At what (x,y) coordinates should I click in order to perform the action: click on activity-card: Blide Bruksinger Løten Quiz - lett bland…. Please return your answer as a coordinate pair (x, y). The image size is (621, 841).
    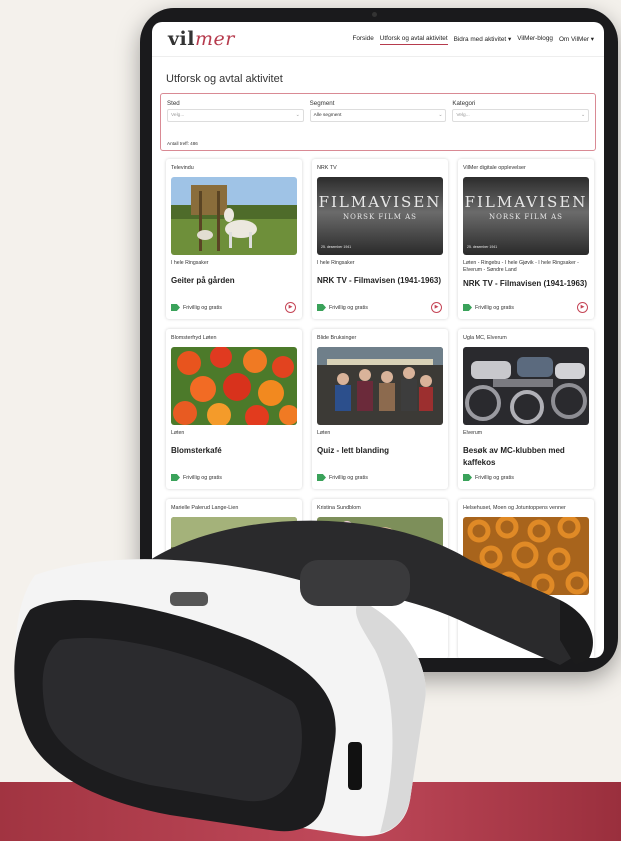
    Looking at the image, I should click on (380, 409).